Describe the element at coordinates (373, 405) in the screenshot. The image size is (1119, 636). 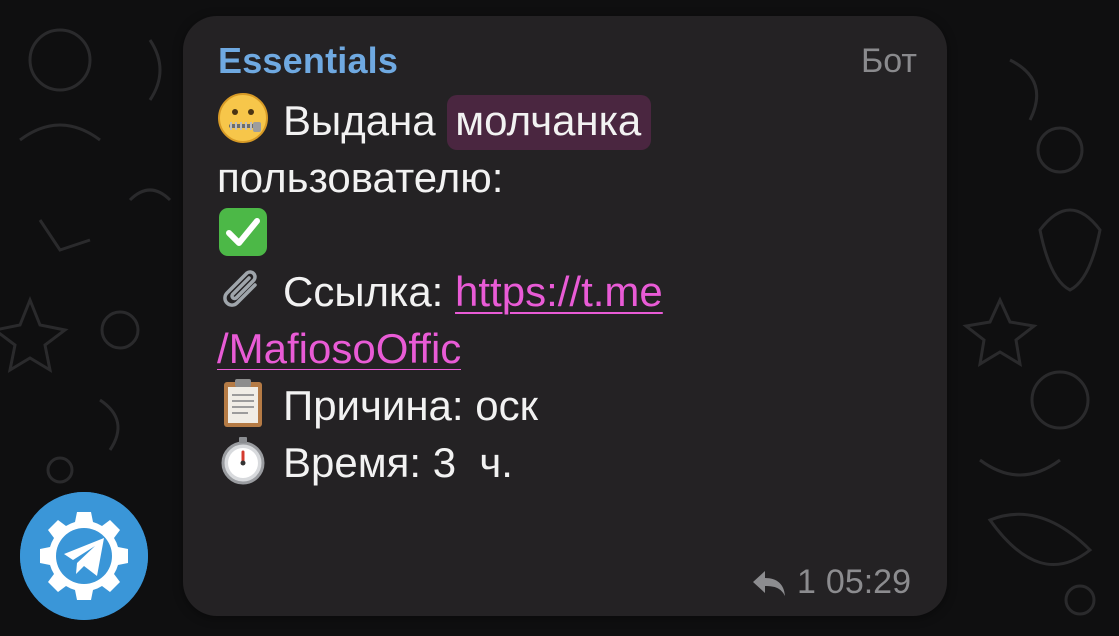
I see `reason-label: Причина:` at that location.